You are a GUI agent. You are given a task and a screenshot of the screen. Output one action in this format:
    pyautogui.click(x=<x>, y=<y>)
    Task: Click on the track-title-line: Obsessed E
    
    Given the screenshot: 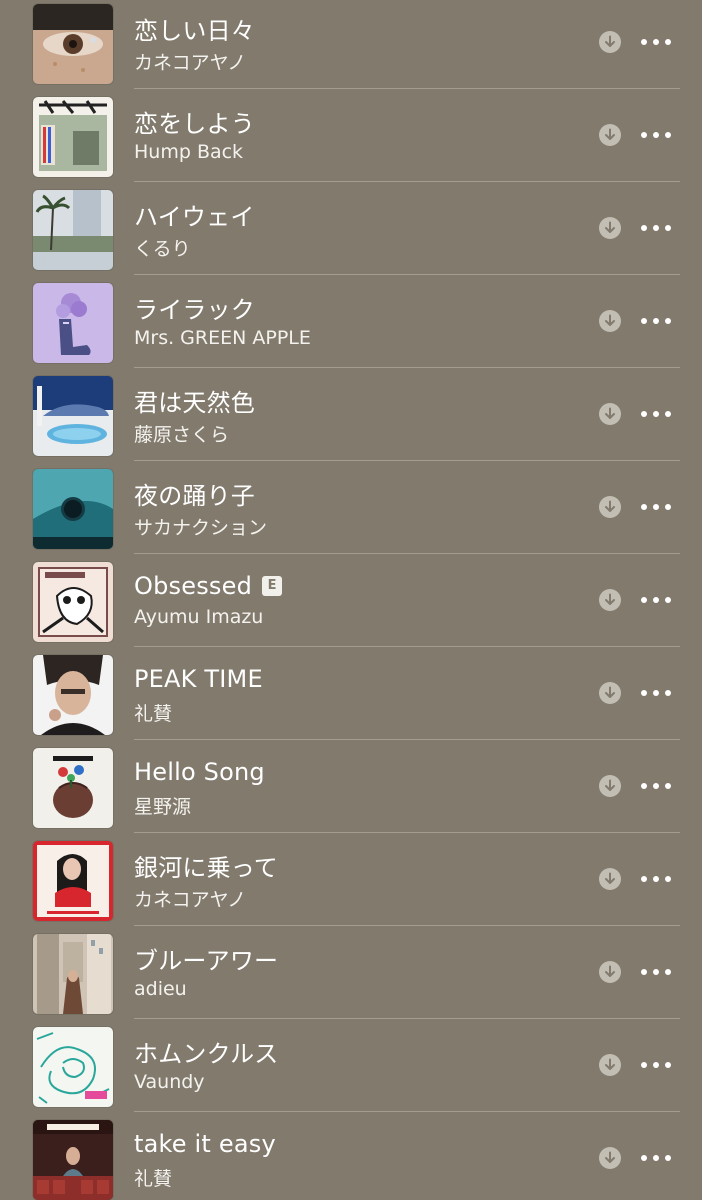 What is the action you would take?
    pyautogui.click(x=208, y=586)
    